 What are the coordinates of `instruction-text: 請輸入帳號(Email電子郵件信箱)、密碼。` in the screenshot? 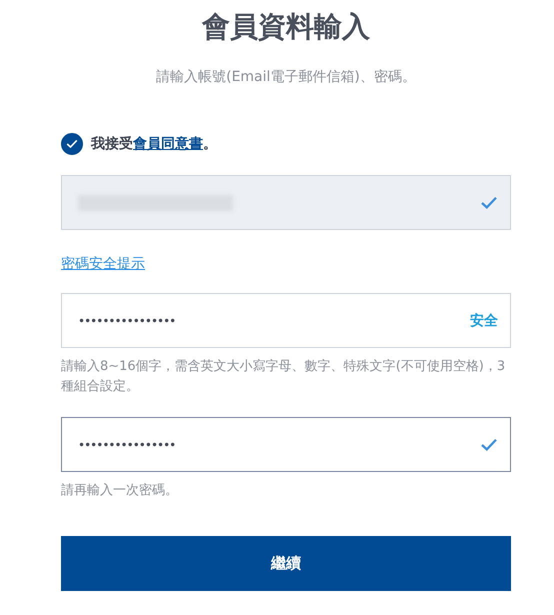 It's located at (286, 77).